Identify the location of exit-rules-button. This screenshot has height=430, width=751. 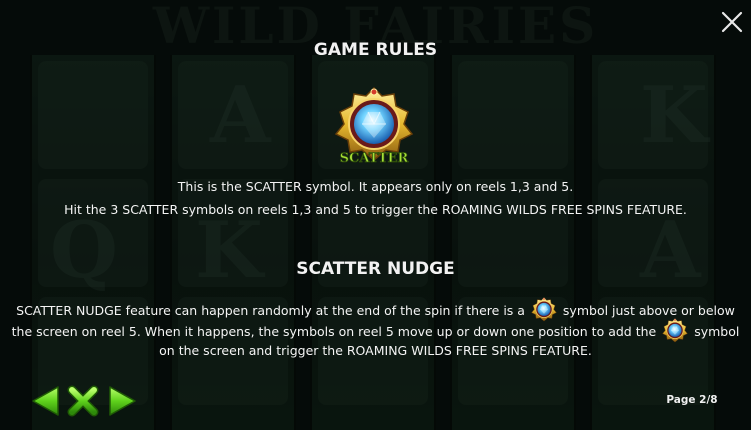
(83, 401).